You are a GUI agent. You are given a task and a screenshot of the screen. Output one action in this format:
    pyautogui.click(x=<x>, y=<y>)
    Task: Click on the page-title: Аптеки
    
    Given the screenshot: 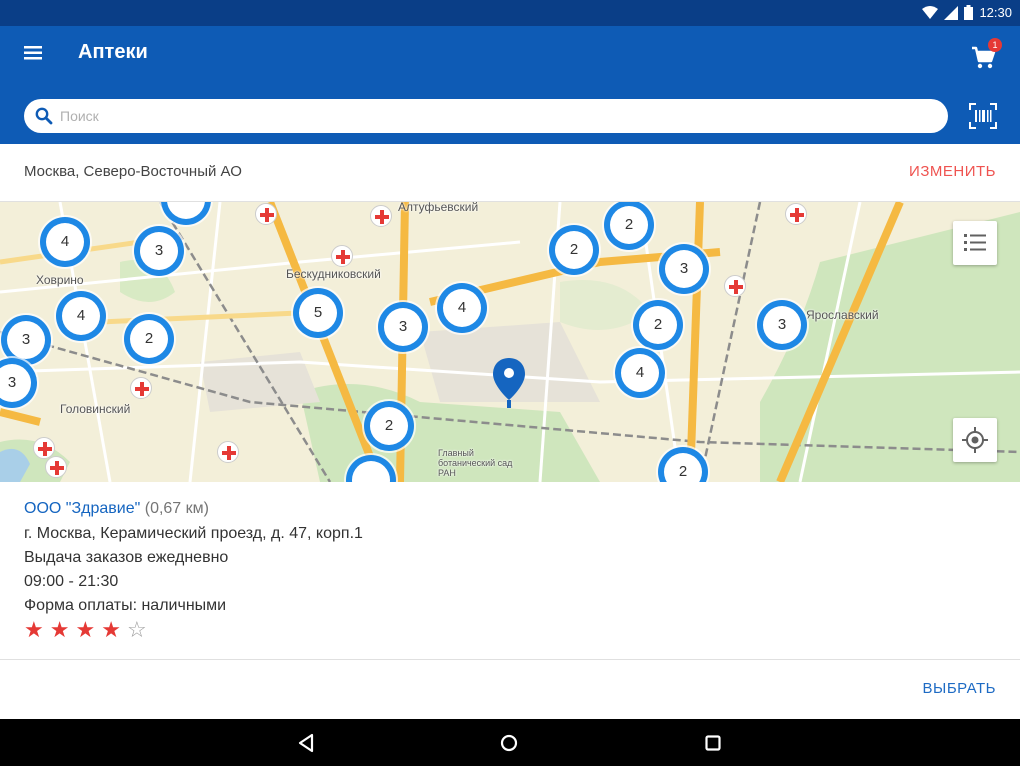 What is the action you would take?
    pyautogui.click(x=113, y=52)
    